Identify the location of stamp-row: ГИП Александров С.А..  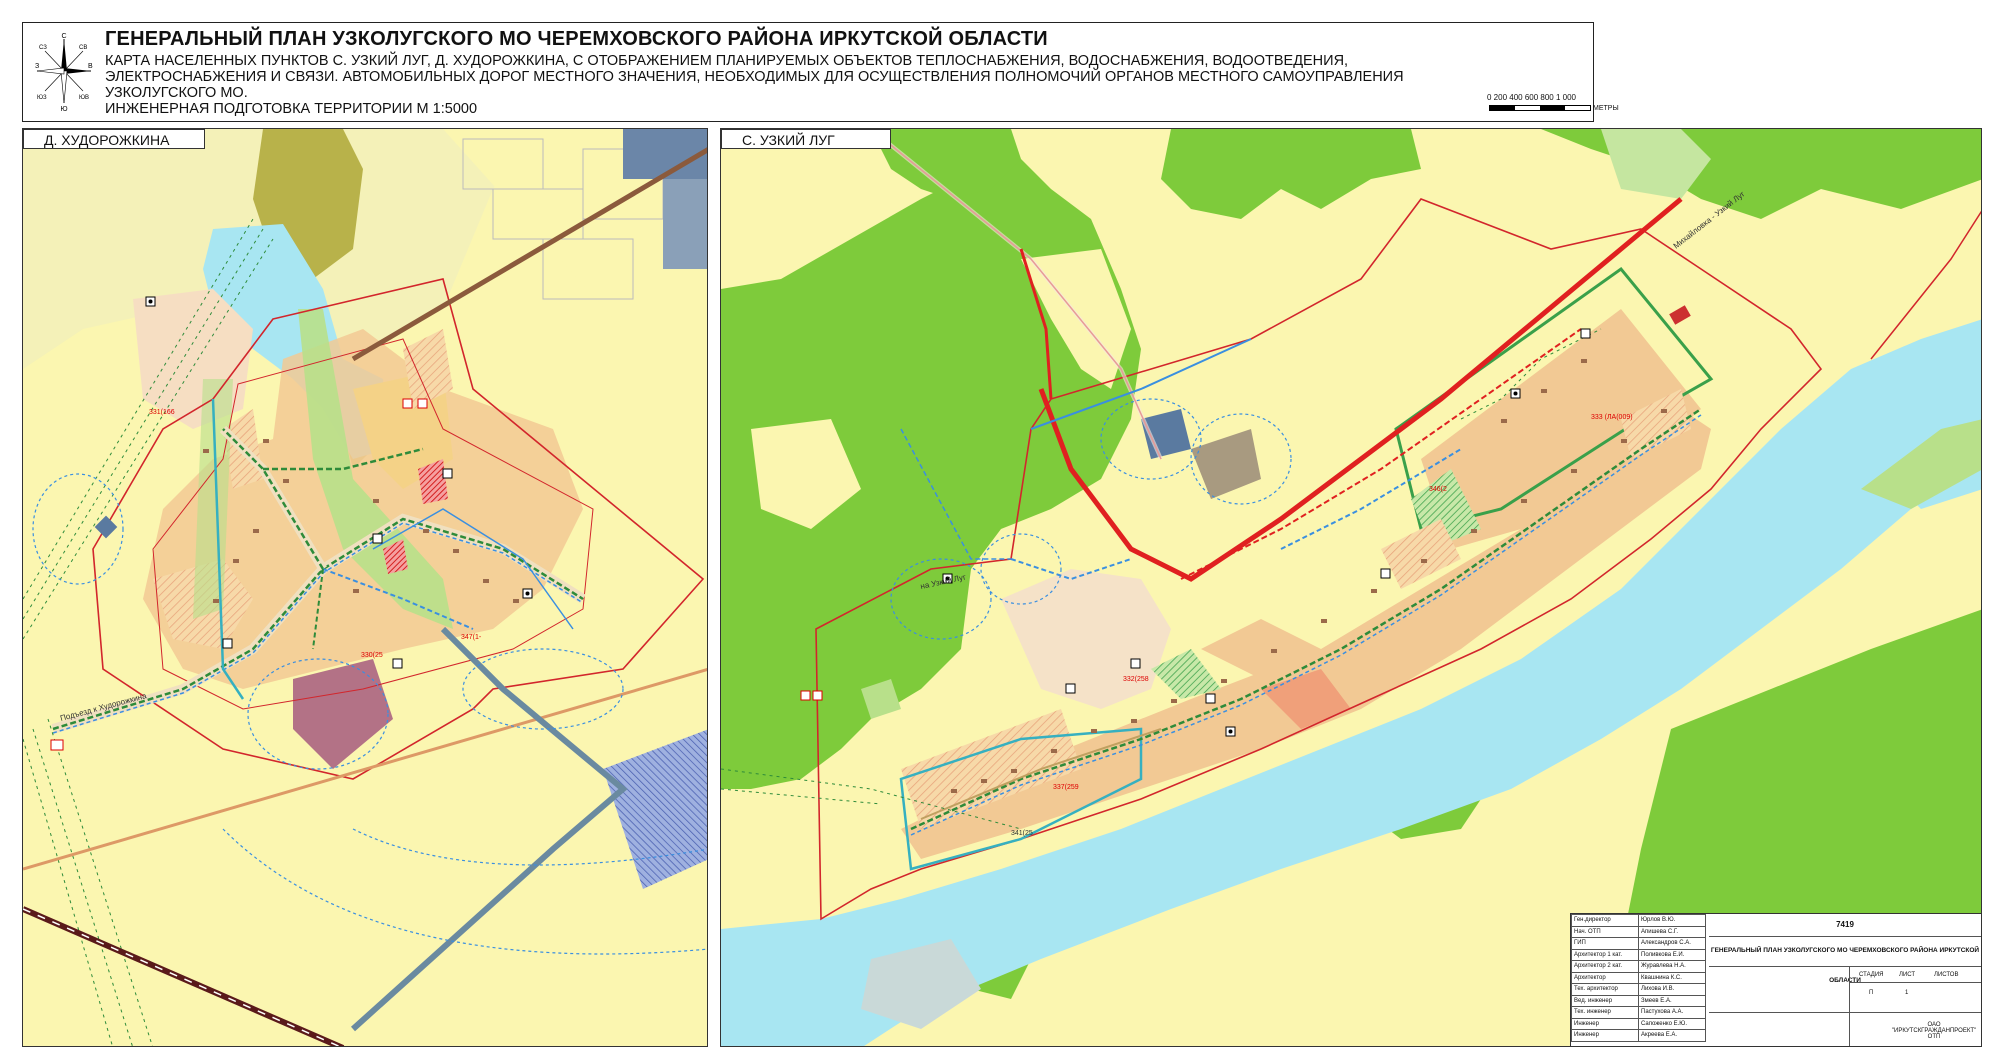
(1638, 943).